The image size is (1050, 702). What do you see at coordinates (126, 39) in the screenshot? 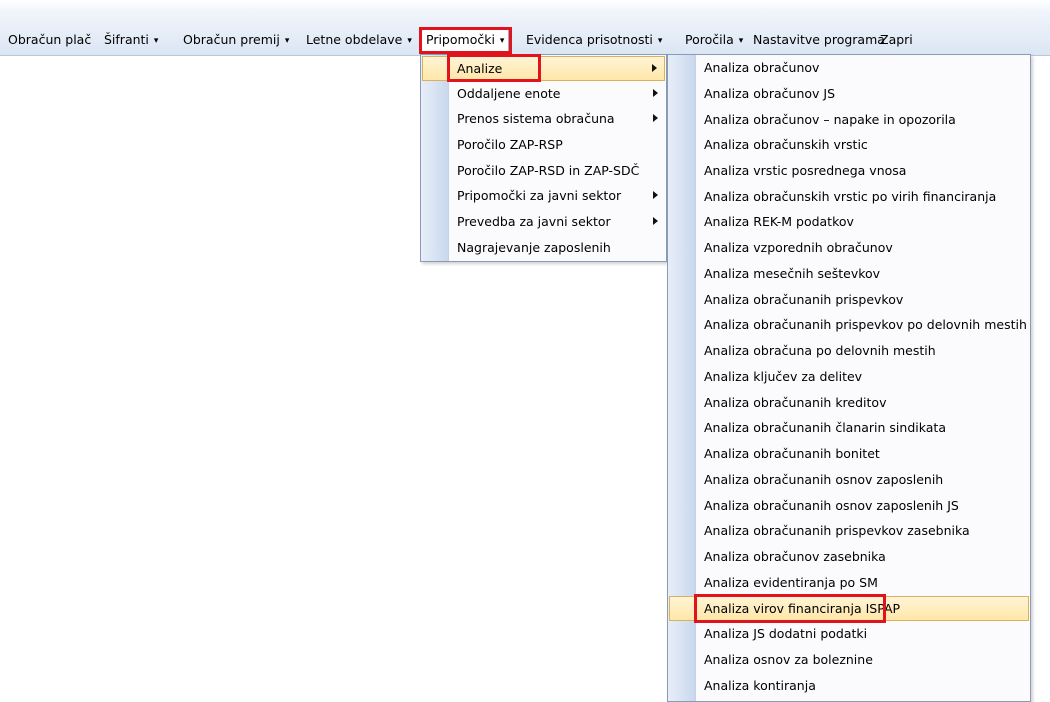
I see `menu-label: Šifranti` at bounding box center [126, 39].